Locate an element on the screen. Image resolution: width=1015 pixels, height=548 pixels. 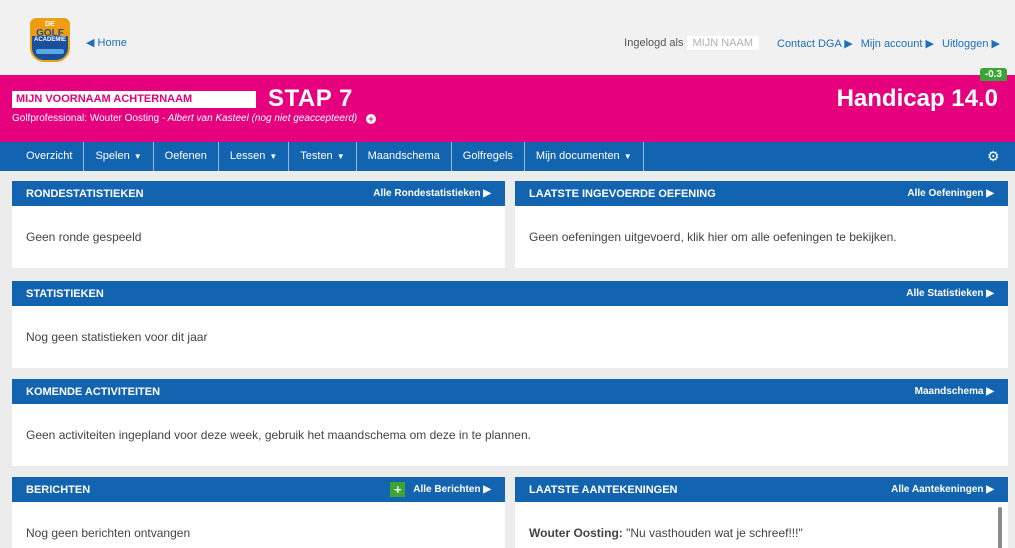
tab-label: Testen is located at coordinates (316, 156).